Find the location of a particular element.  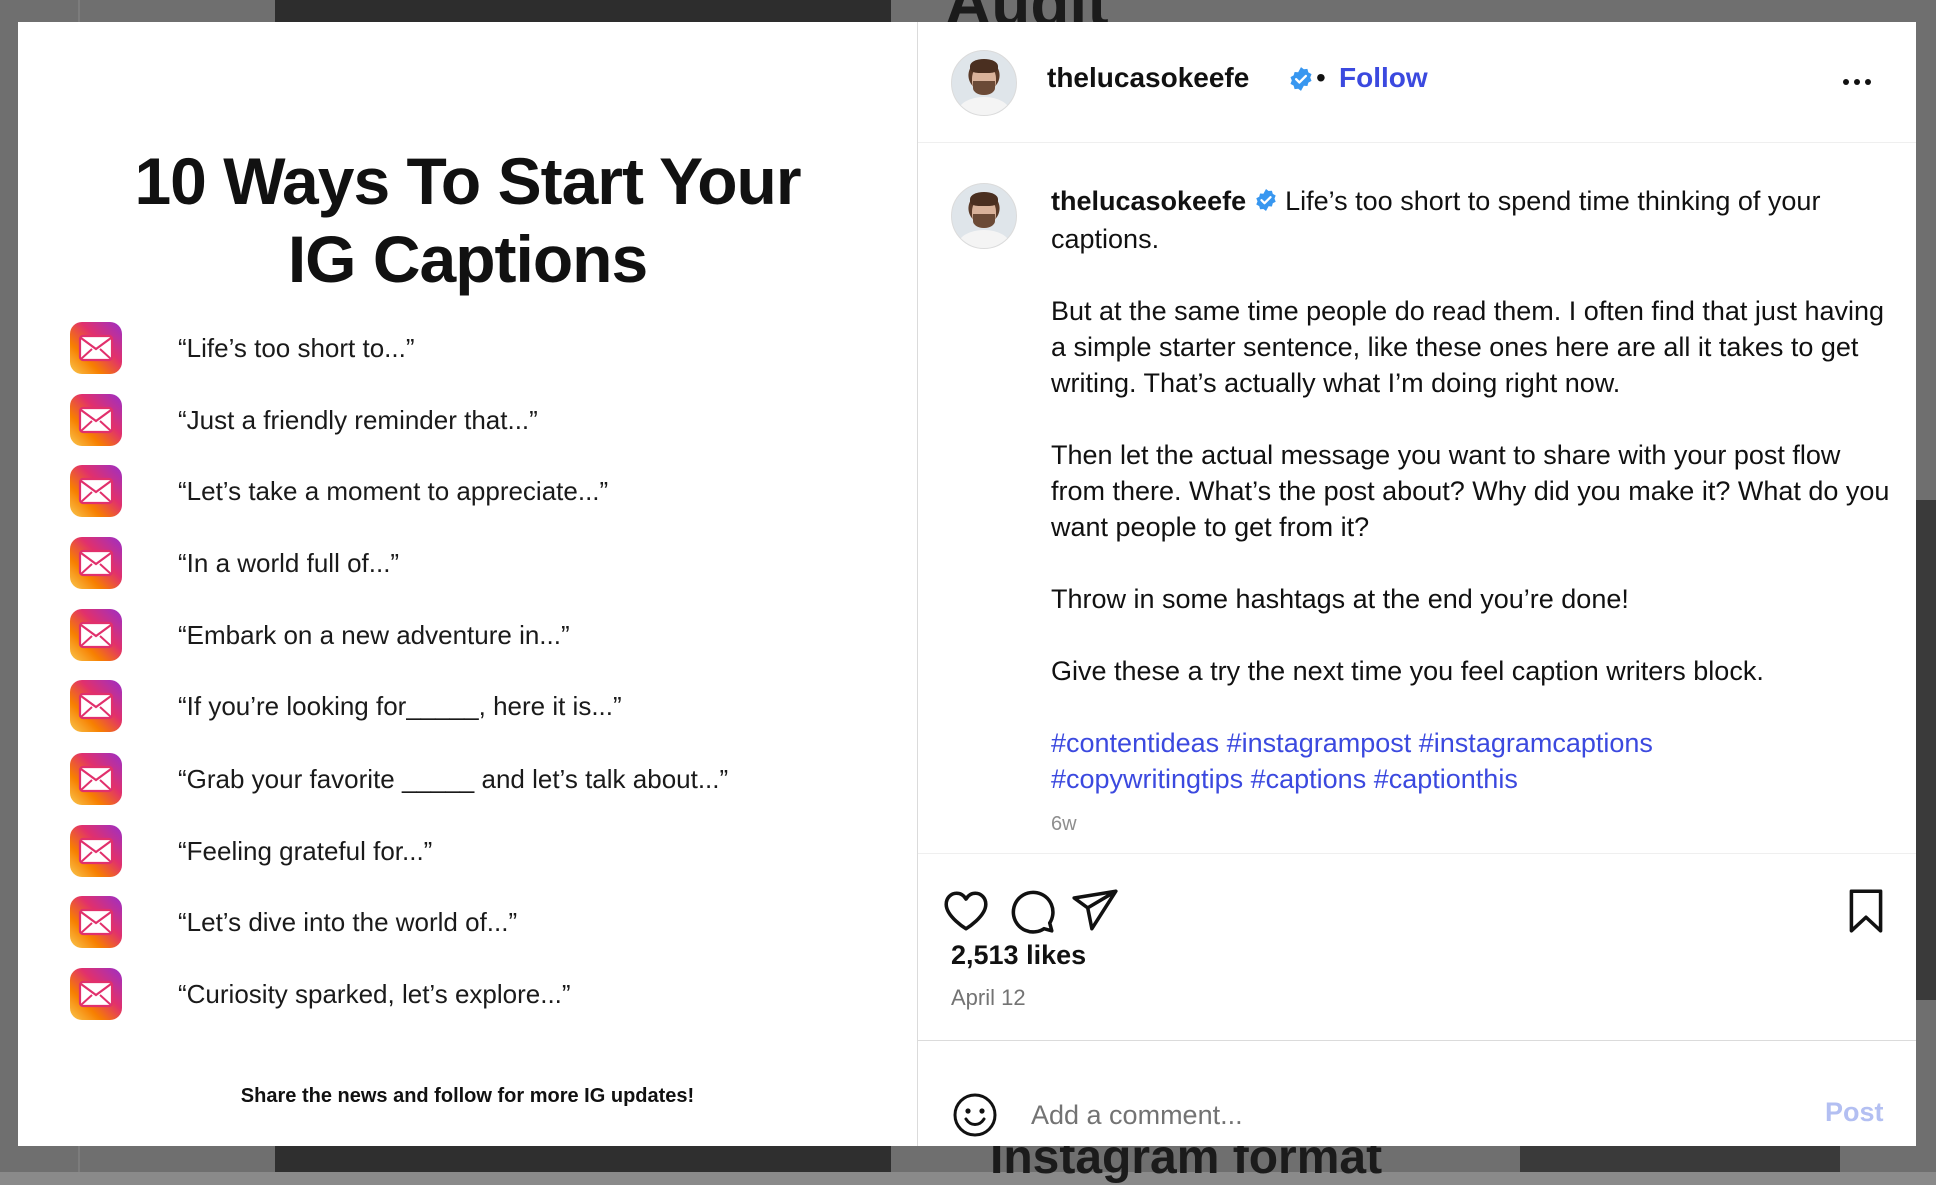

background-image-right is located at coordinates (1926, 750).